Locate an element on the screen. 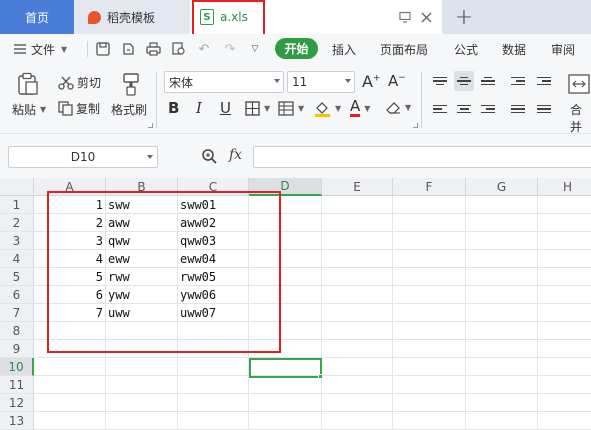 This screenshot has width=591, height=430. paste-icon is located at coordinates (28, 84).